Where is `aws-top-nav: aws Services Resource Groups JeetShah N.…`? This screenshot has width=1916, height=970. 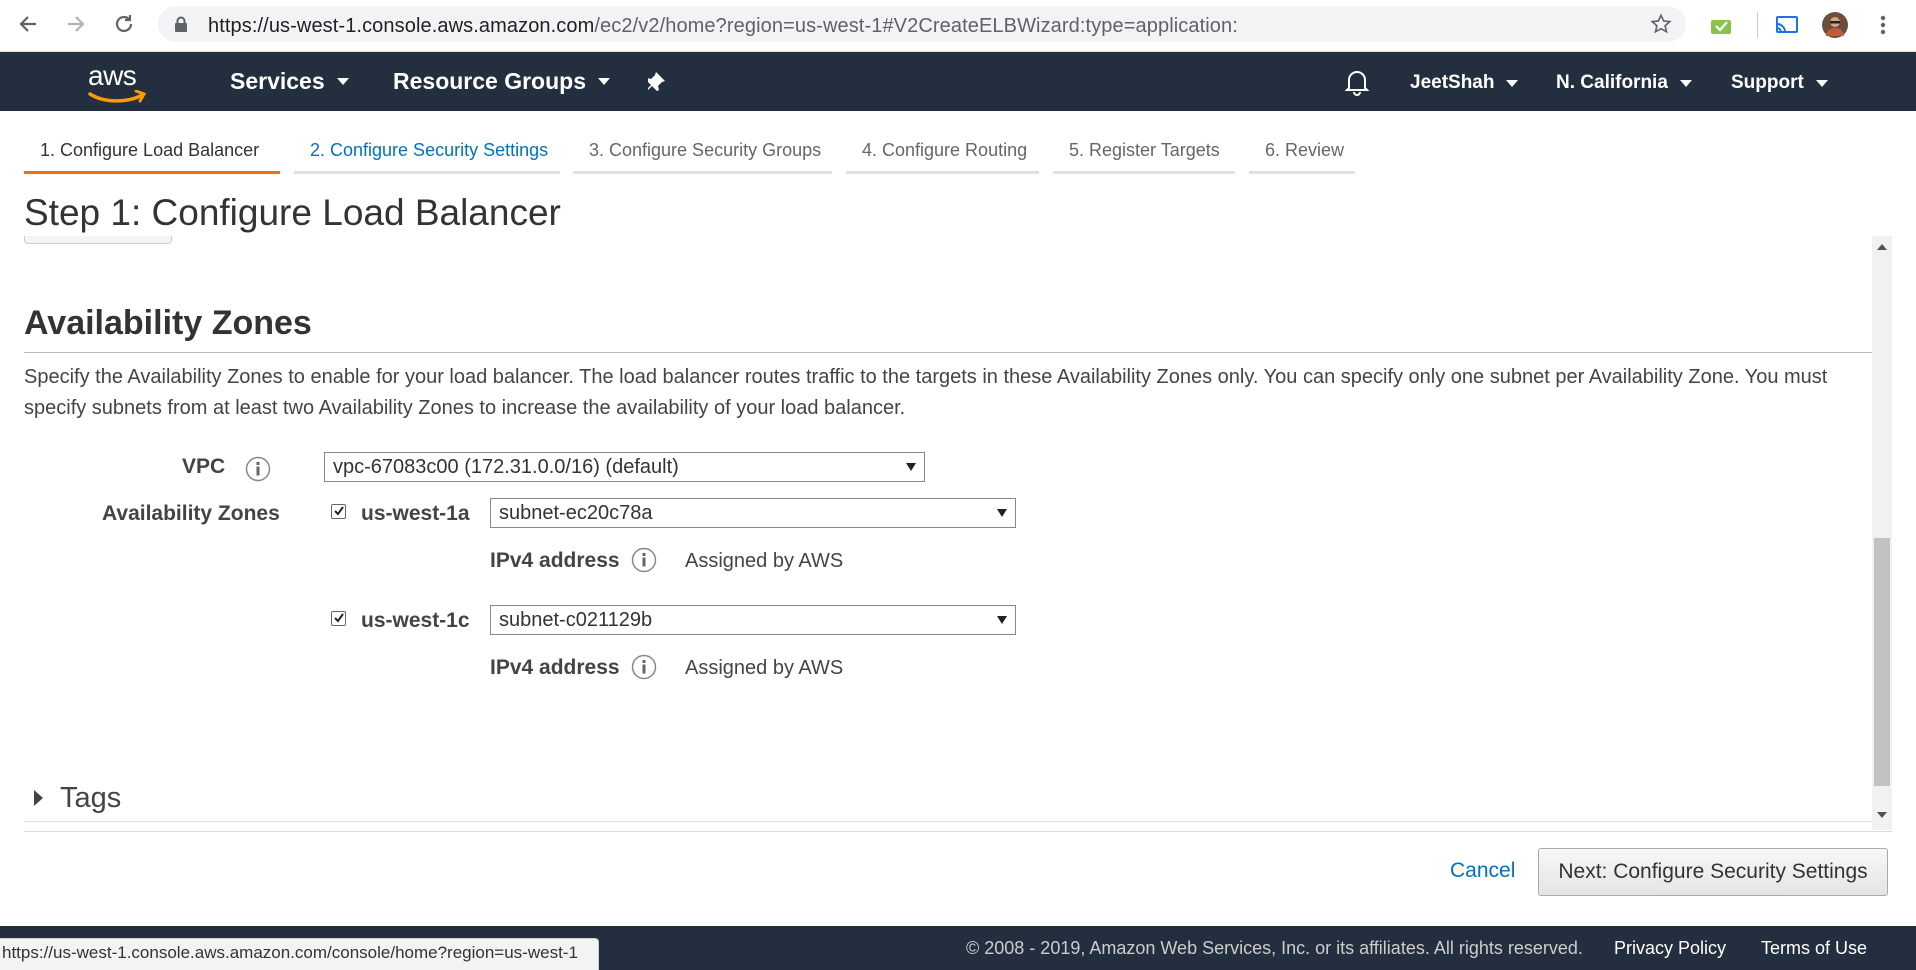 aws-top-nav: aws Services Resource Groups JeetShah N.… is located at coordinates (958, 81).